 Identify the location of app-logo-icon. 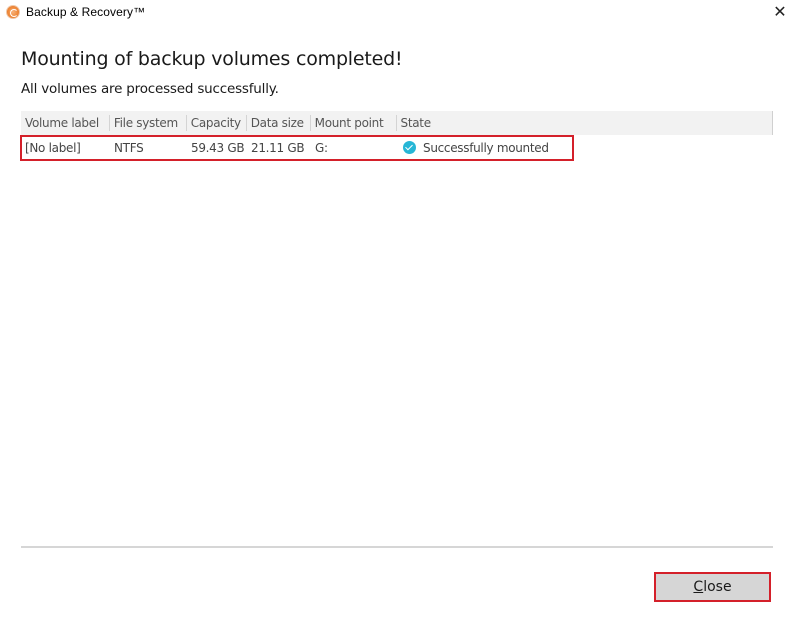
(13, 12).